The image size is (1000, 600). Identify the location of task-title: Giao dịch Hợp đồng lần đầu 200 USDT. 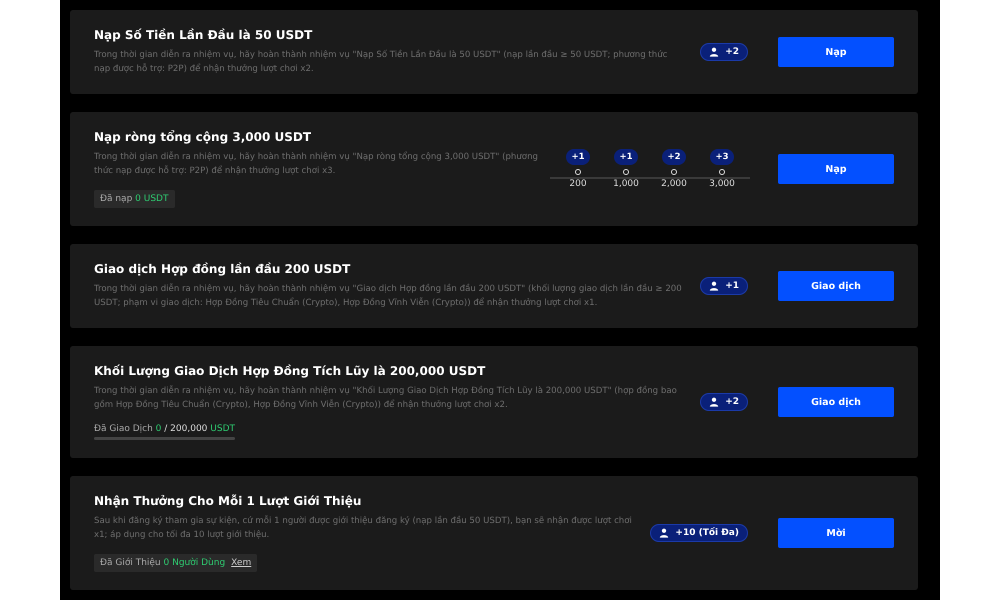
(223, 269).